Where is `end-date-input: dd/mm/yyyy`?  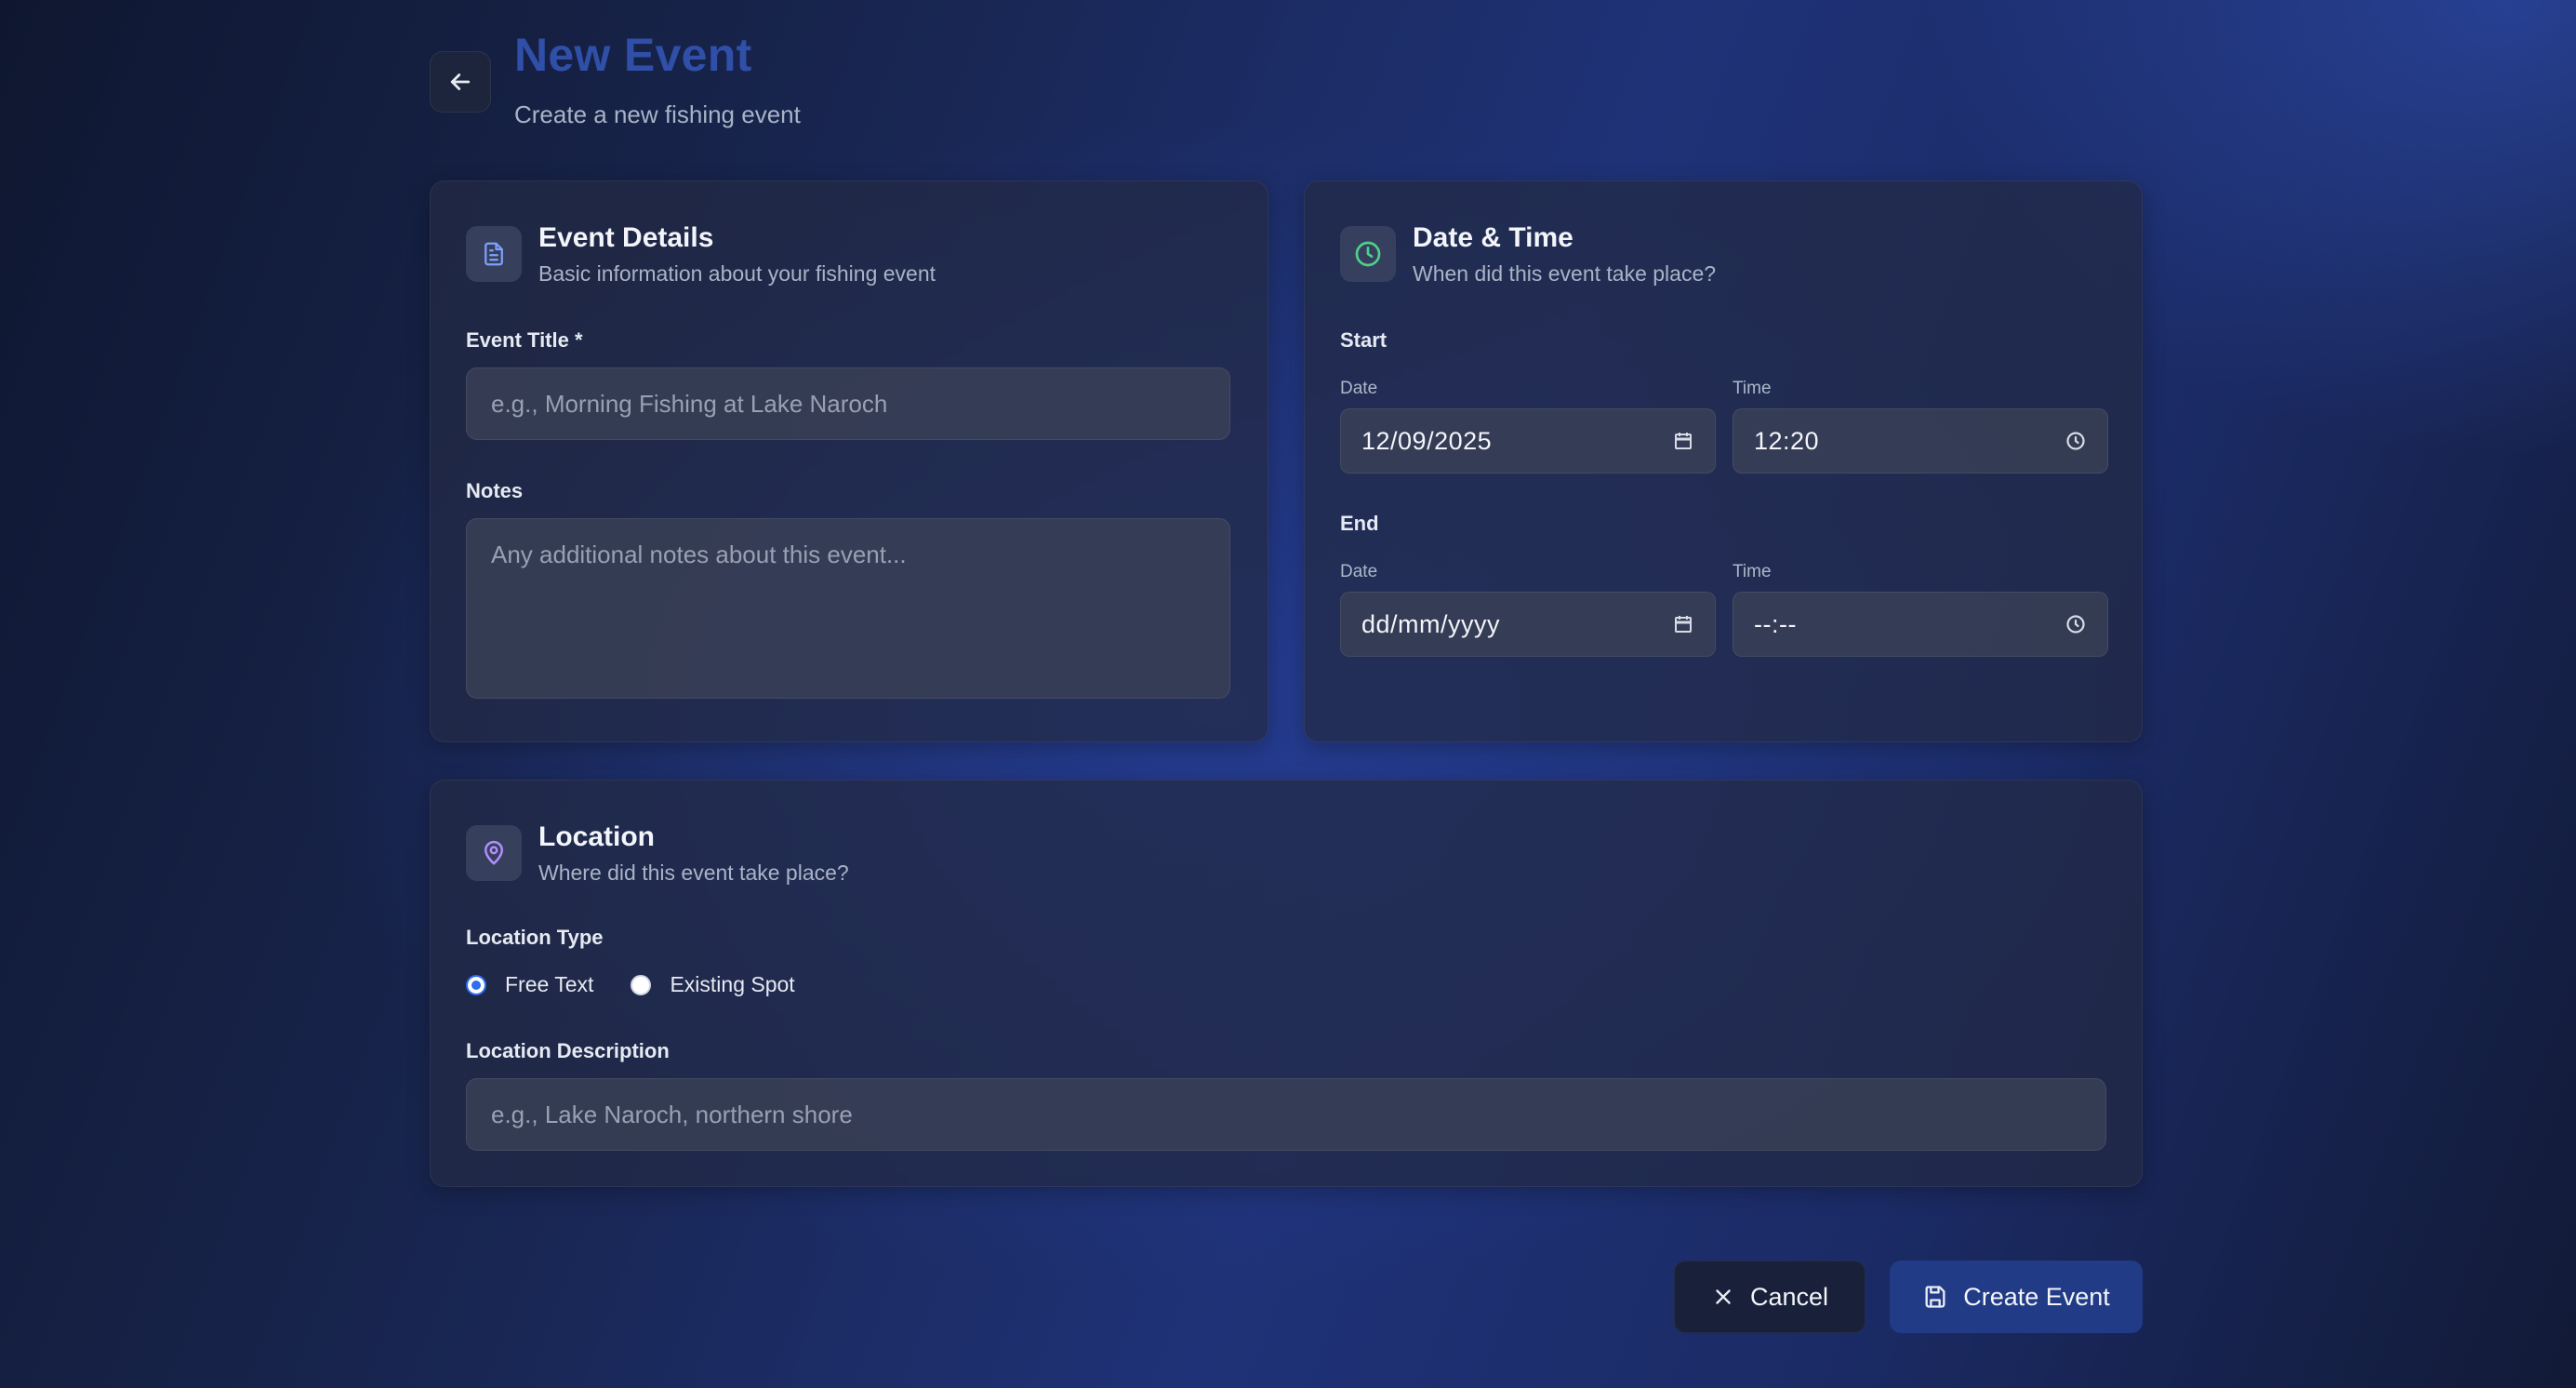
end-date-input: dd/mm/yyyy is located at coordinates (1528, 624).